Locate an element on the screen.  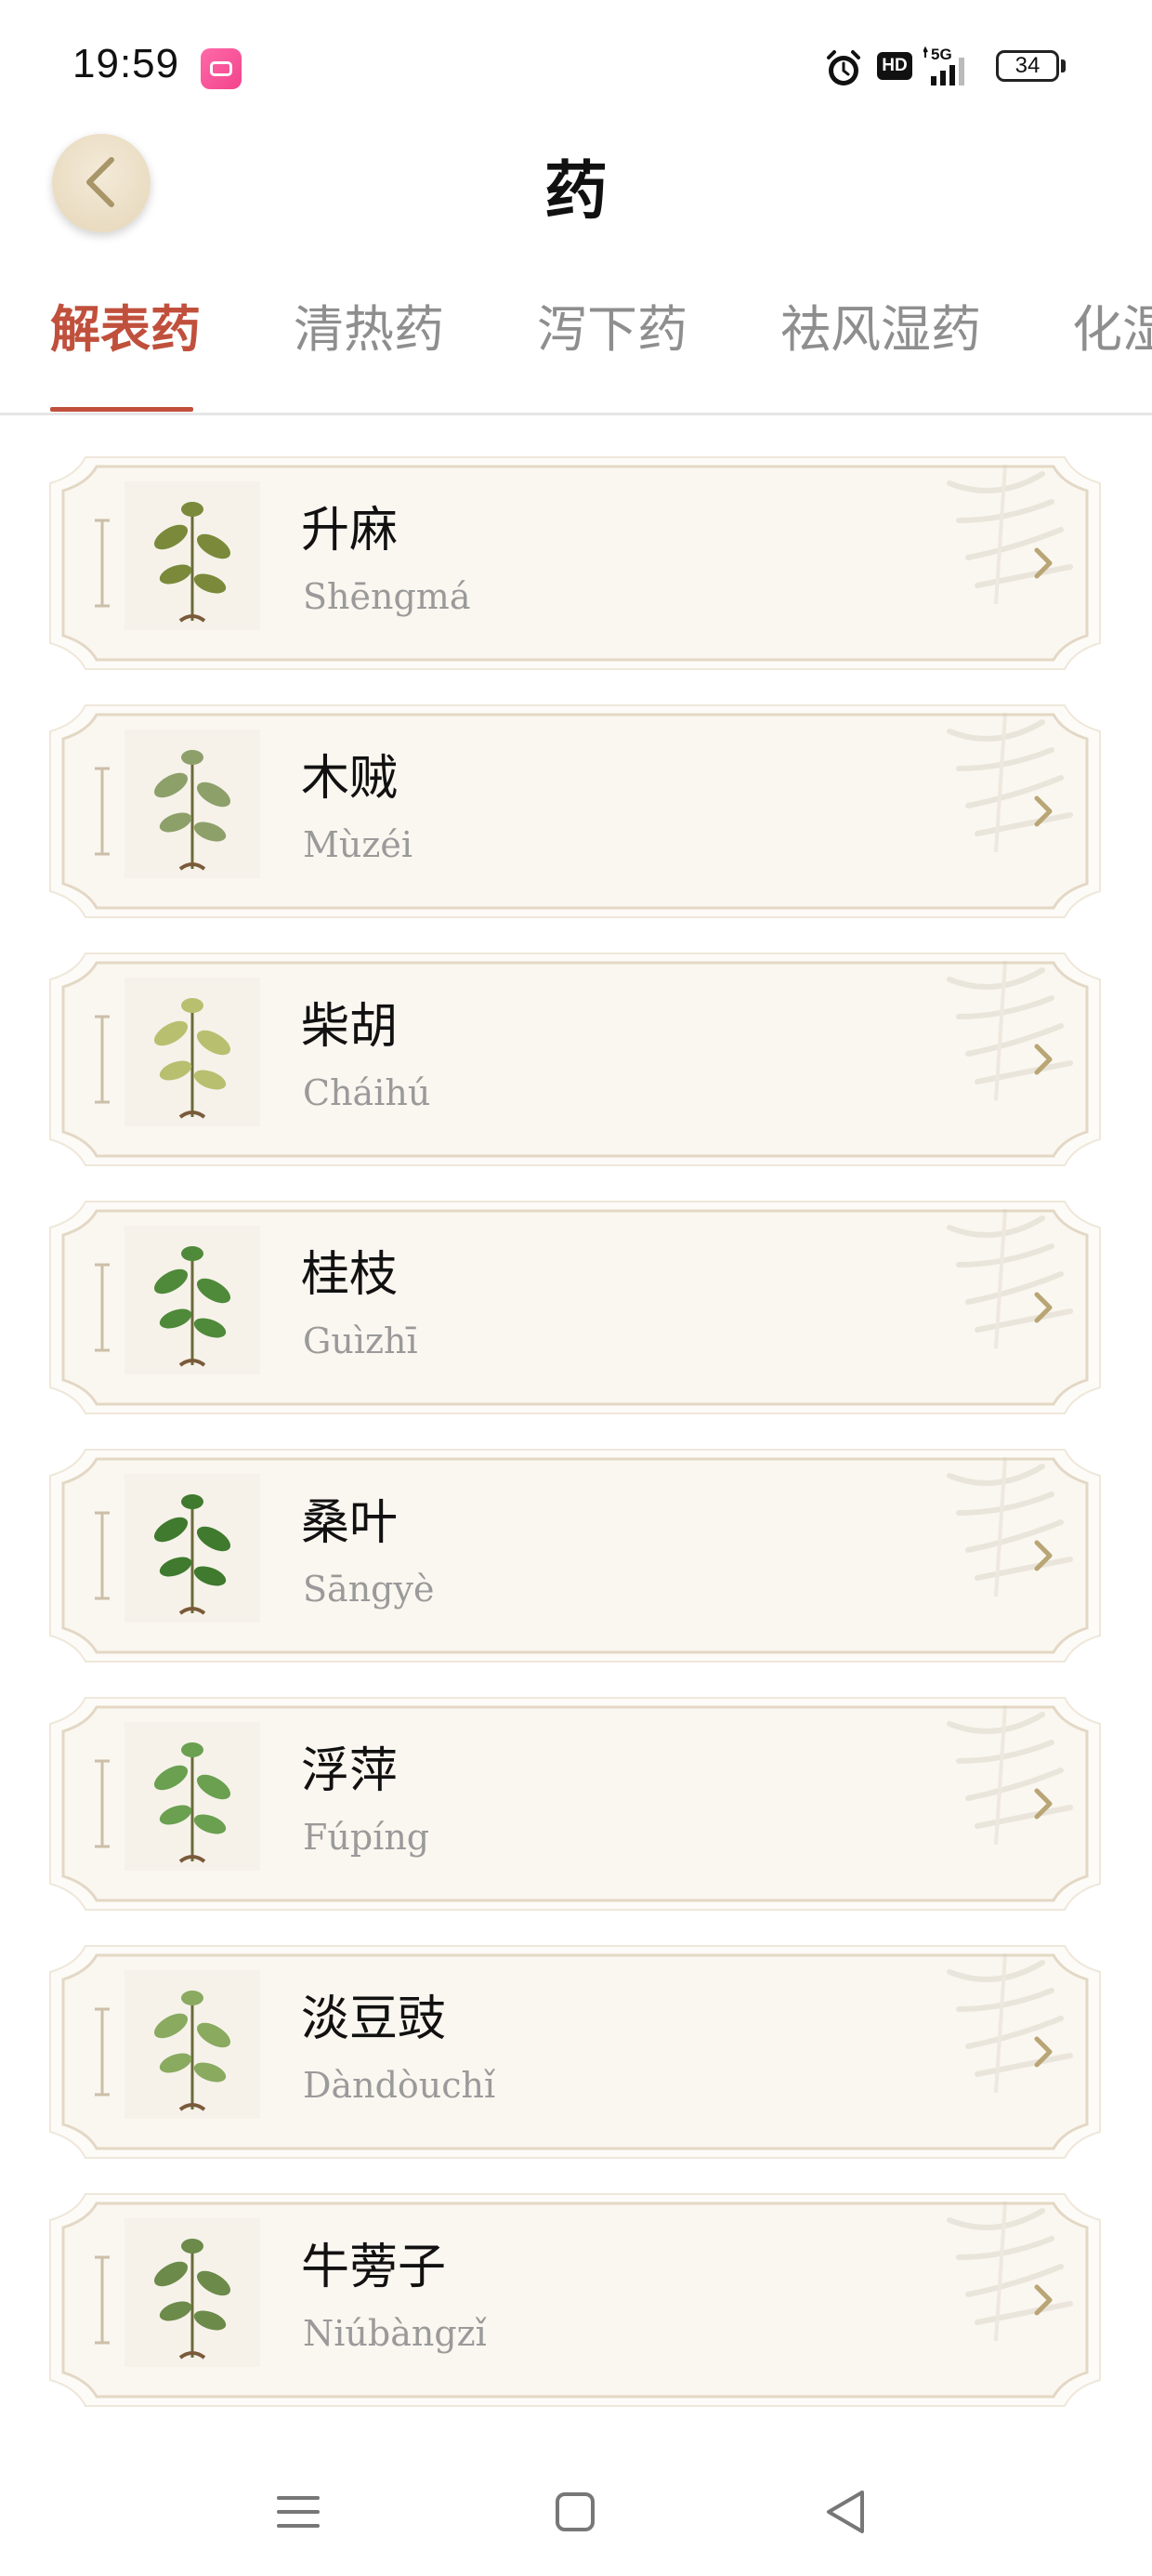
fuping-plant-illustration is located at coordinates (192, 1796).